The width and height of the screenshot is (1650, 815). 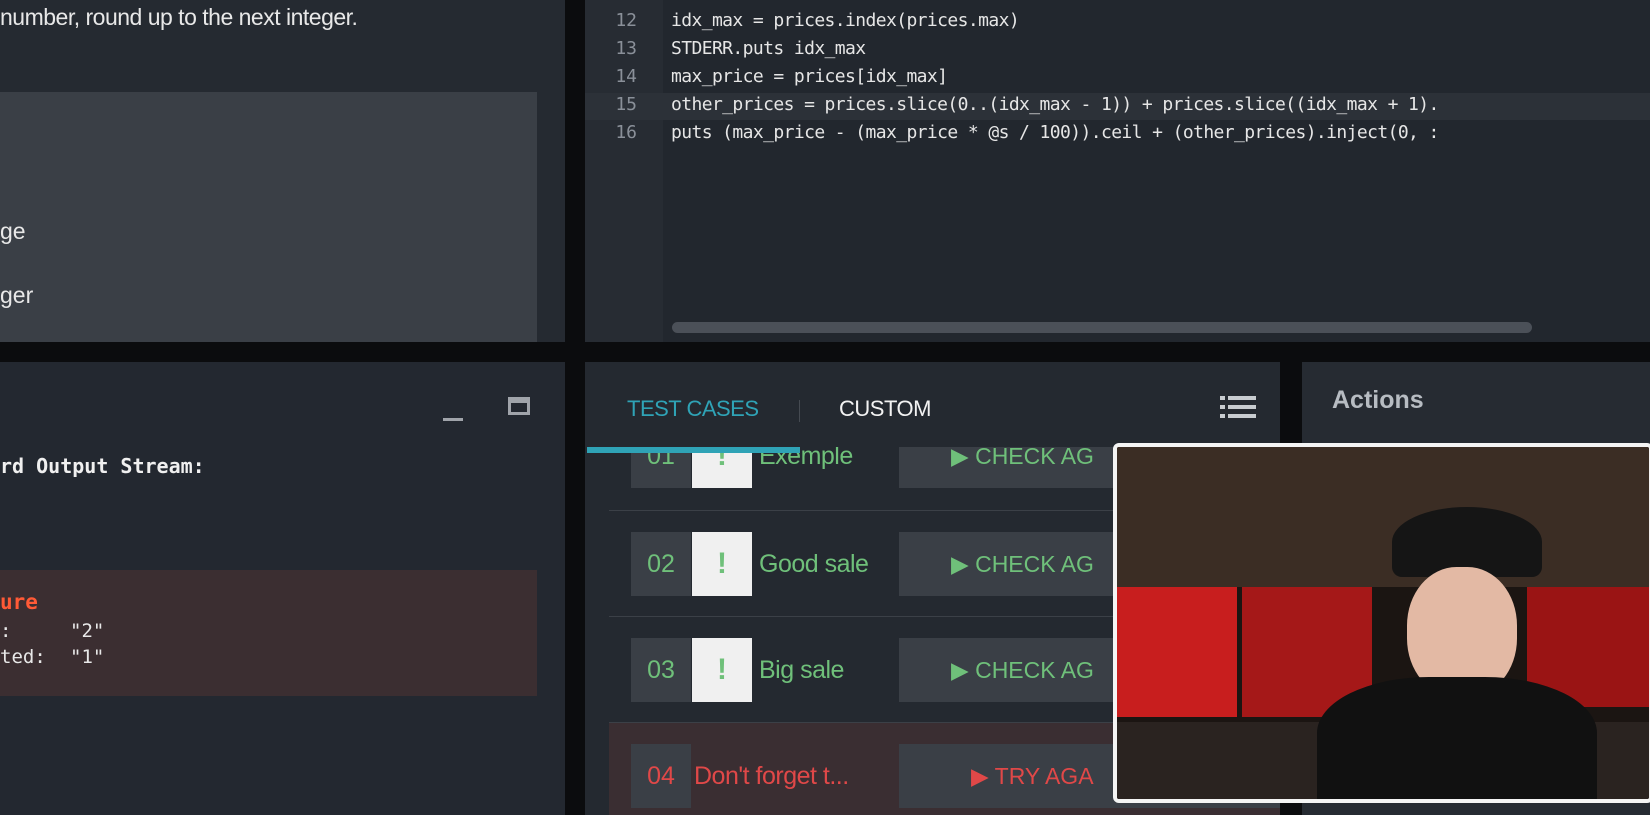 I want to click on active-tab-indicator, so click(x=693, y=450).